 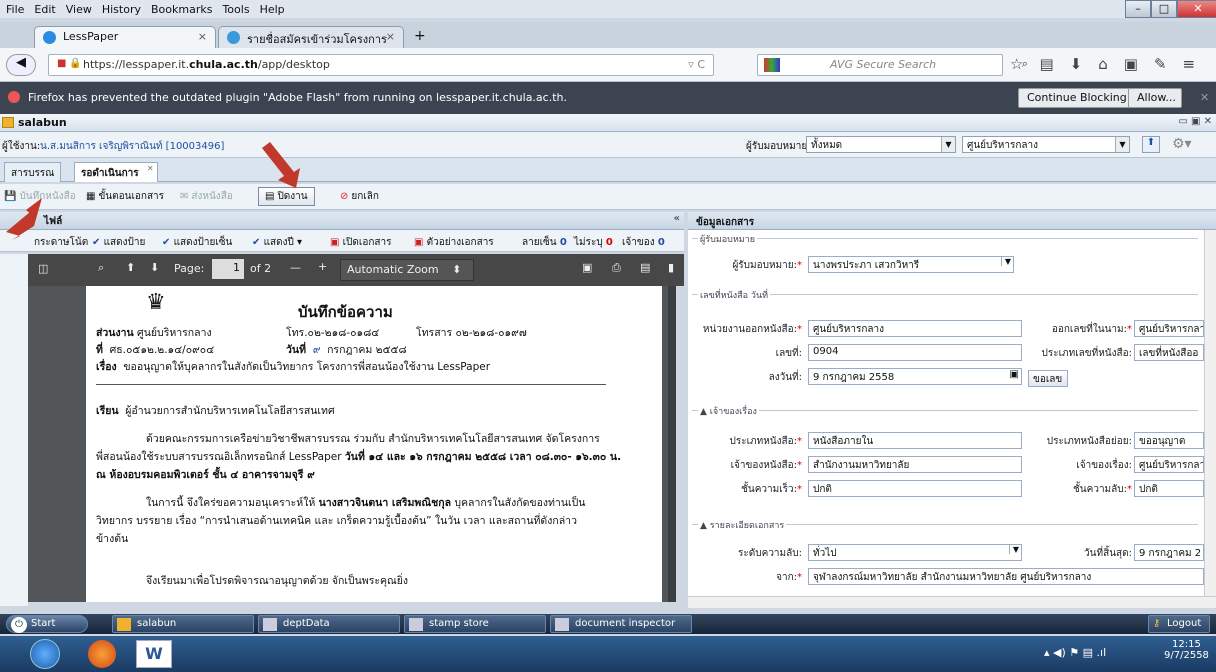 I want to click on urgency-field: ปกติ, so click(x=915, y=488).